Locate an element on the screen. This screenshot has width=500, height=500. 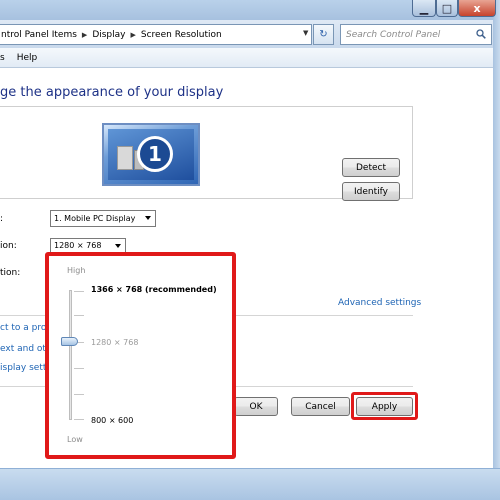
advanced-settings-link: Advanced settings is located at coordinates (379, 303).